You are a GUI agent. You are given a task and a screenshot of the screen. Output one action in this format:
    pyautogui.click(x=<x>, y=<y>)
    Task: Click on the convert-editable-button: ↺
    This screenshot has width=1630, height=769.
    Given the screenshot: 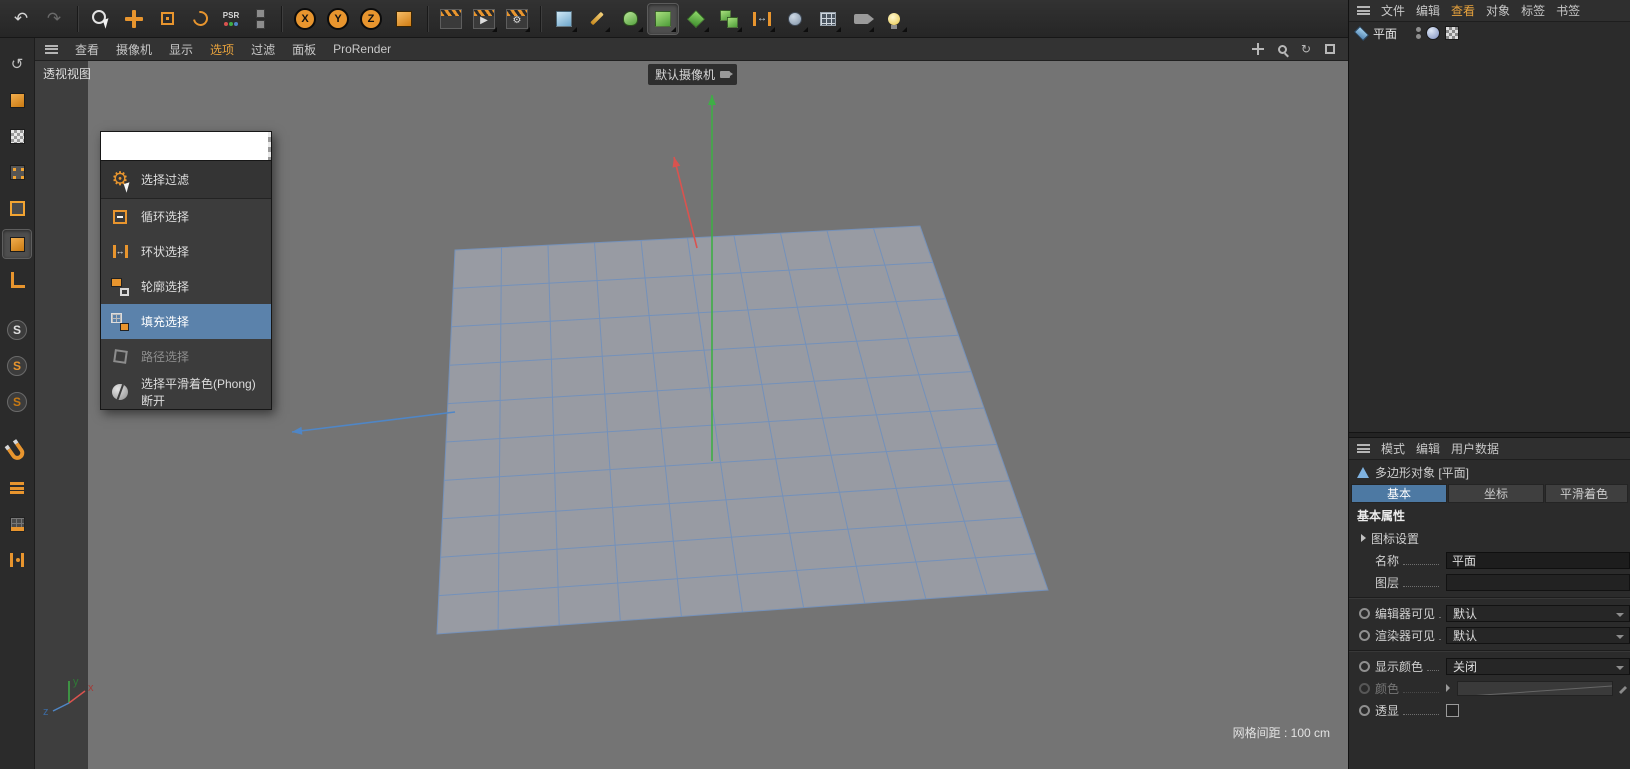 What is the action you would take?
    pyautogui.click(x=17, y=64)
    